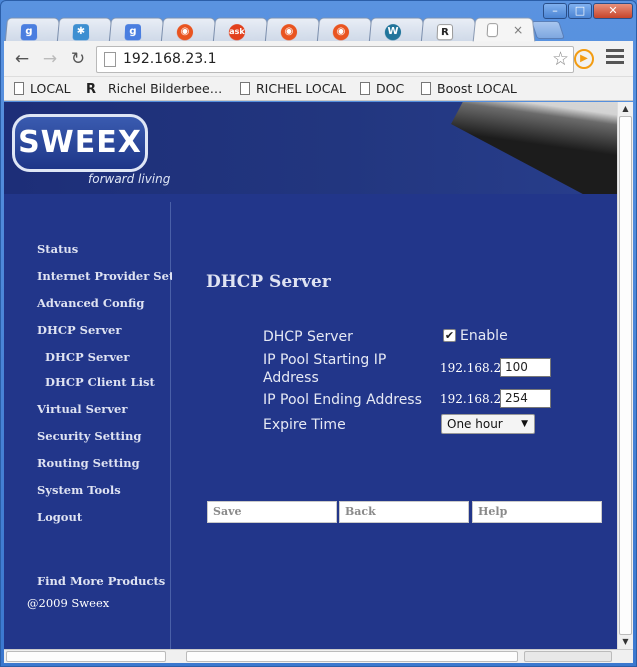 The image size is (637, 667). What do you see at coordinates (22, 59) in the screenshot?
I see `back-button: ←` at bounding box center [22, 59].